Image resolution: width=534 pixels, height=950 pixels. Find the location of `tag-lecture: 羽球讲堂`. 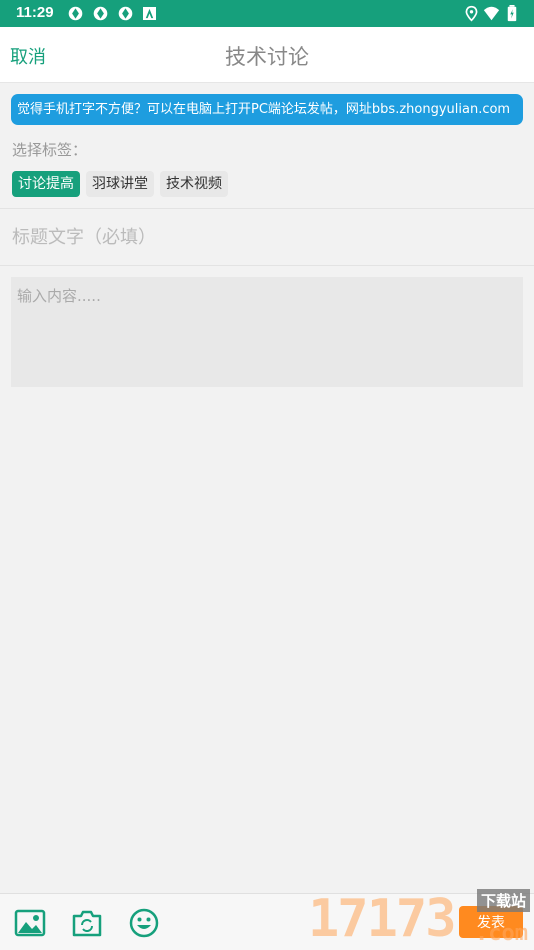

tag-lecture: 羽球讲堂 is located at coordinates (120, 184).